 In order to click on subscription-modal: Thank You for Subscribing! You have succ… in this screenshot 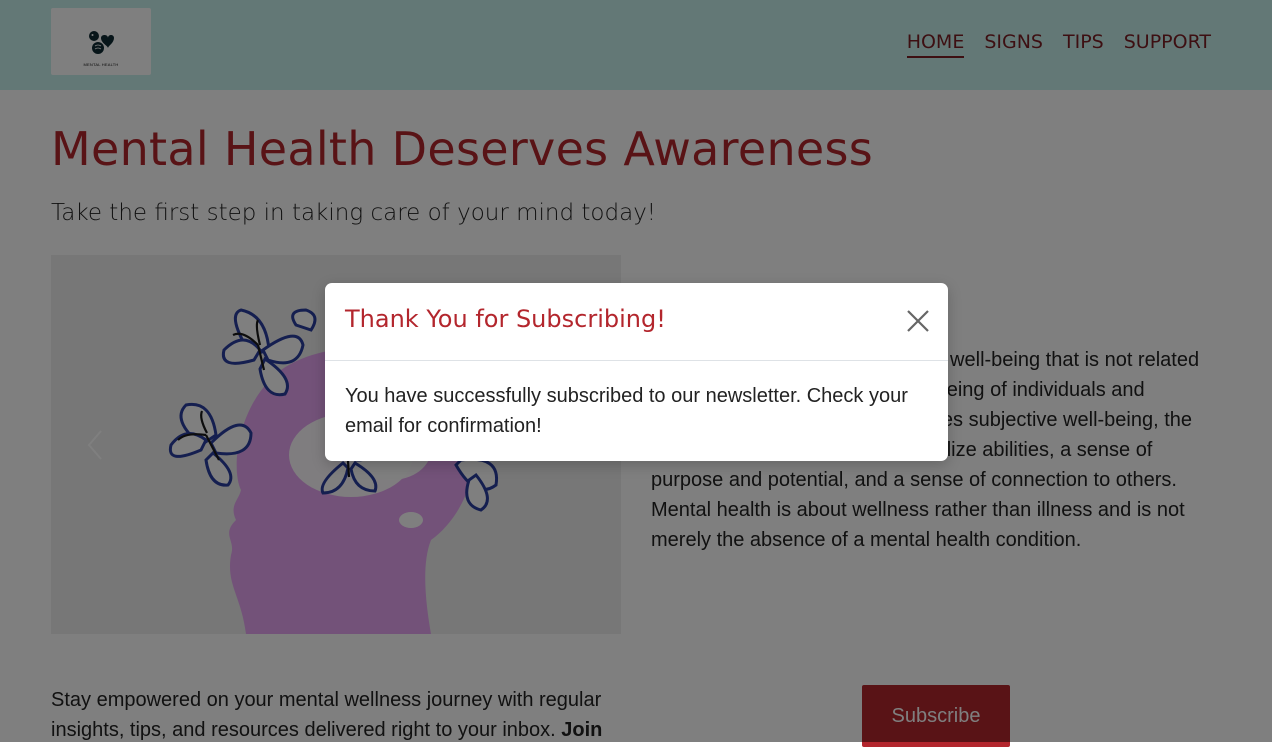, I will do `click(636, 372)`.